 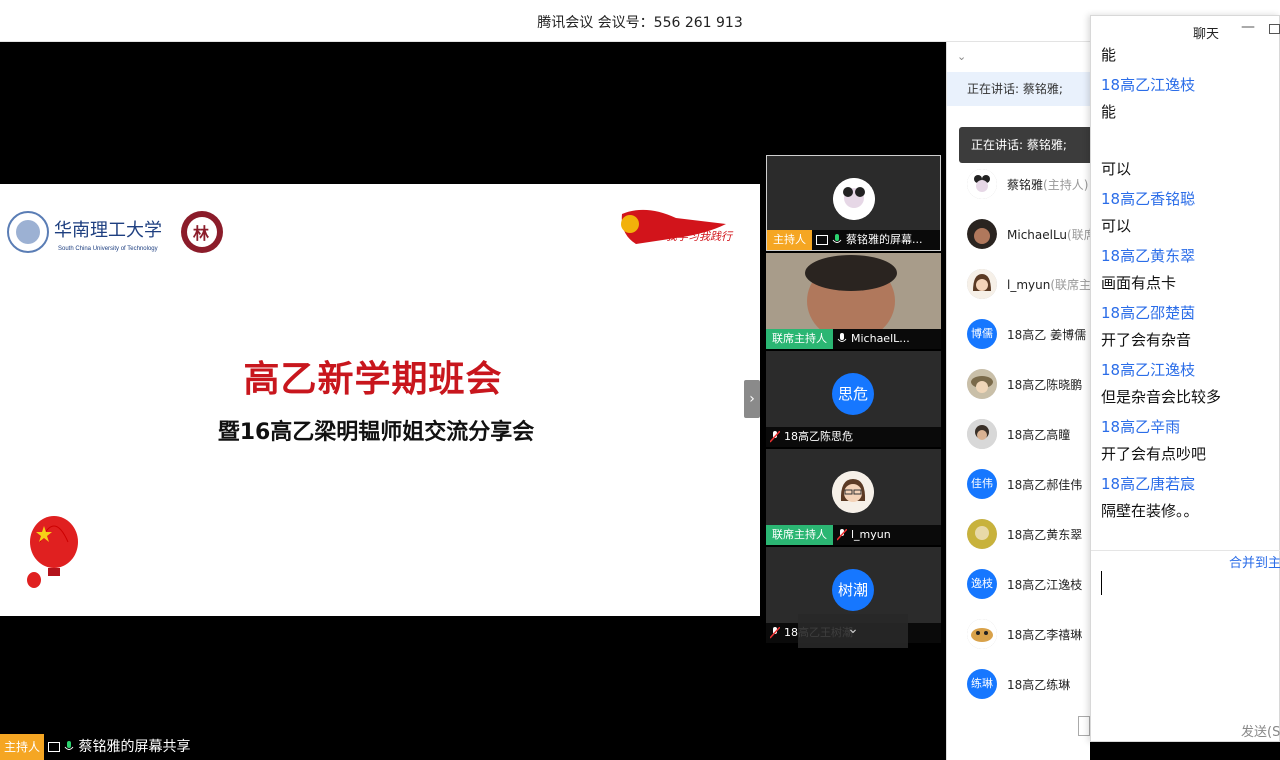 I want to click on svg-text: 我学习我践行, so click(x=700, y=236).